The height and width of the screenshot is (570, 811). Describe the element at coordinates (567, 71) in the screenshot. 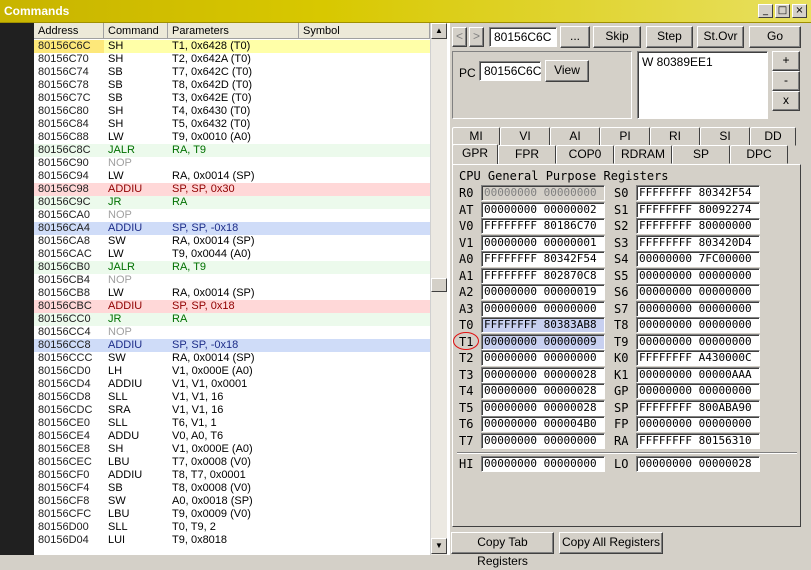

I see `view-button: View` at that location.